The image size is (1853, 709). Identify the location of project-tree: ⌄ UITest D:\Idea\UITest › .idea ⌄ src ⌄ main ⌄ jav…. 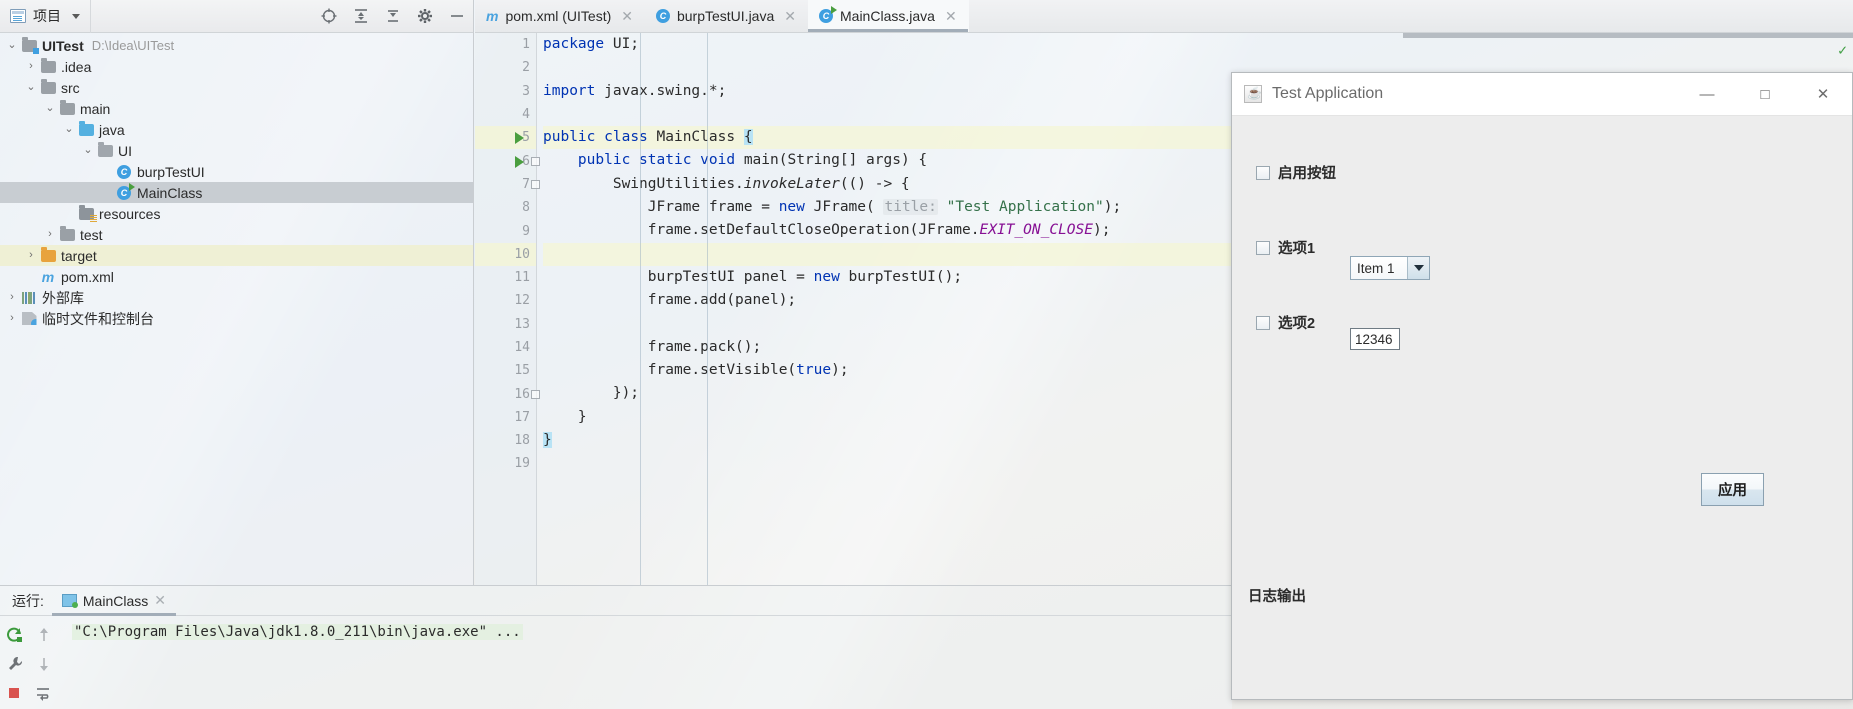
(236, 181).